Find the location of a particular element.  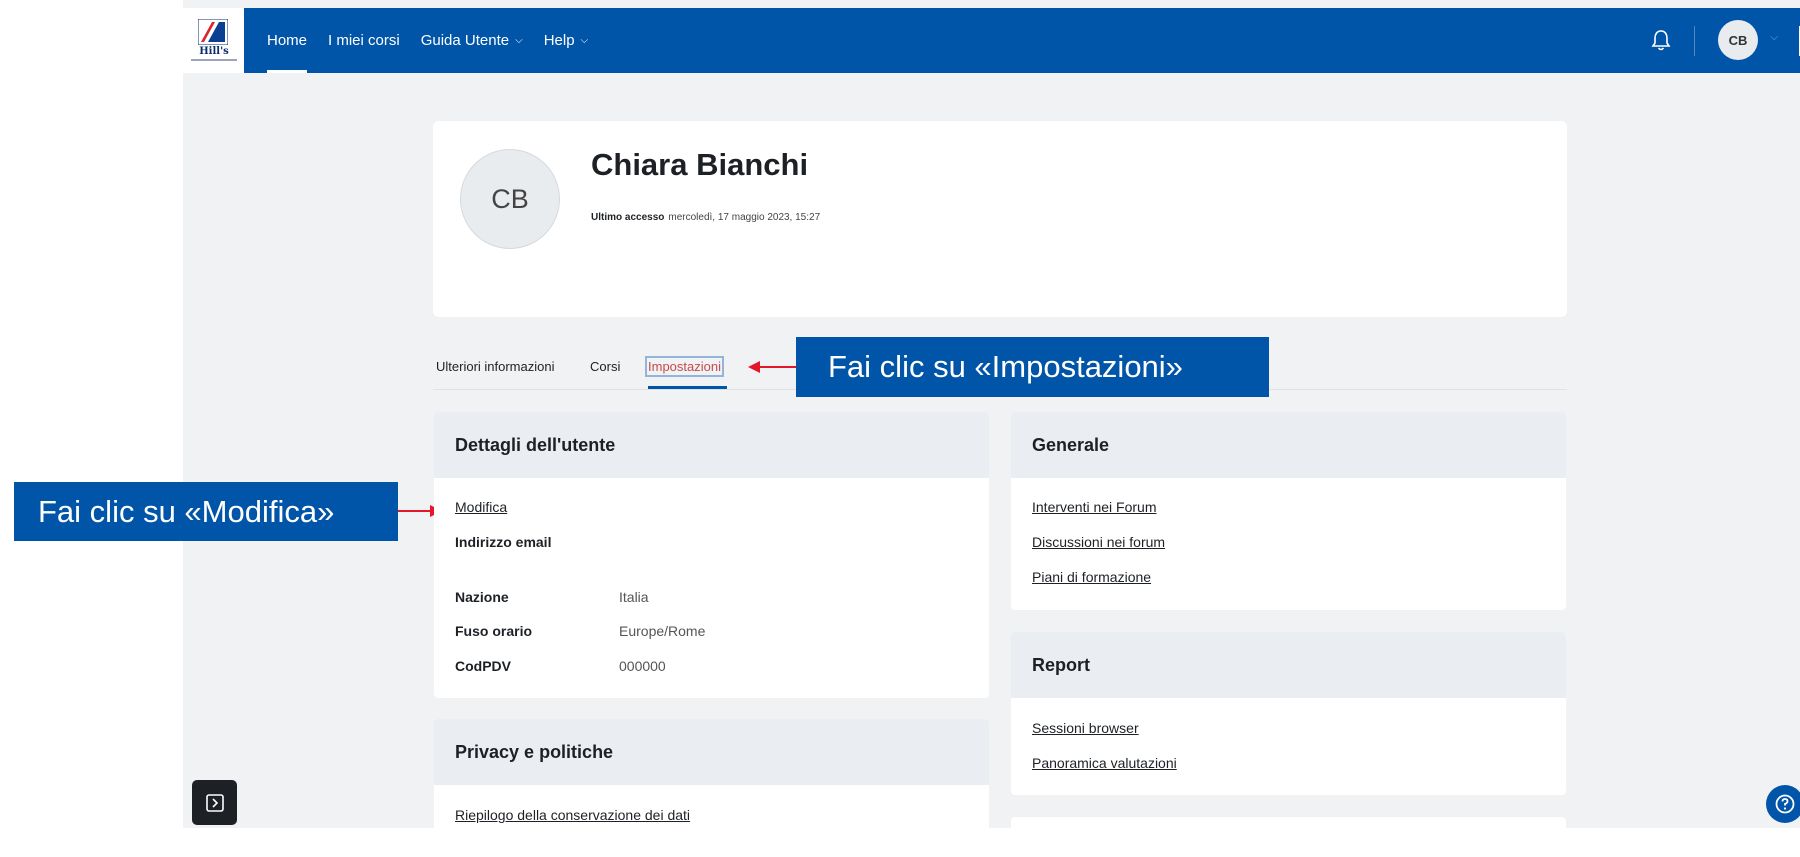

forum-discussions-link: Discussioni nei forum is located at coordinates (1098, 542).